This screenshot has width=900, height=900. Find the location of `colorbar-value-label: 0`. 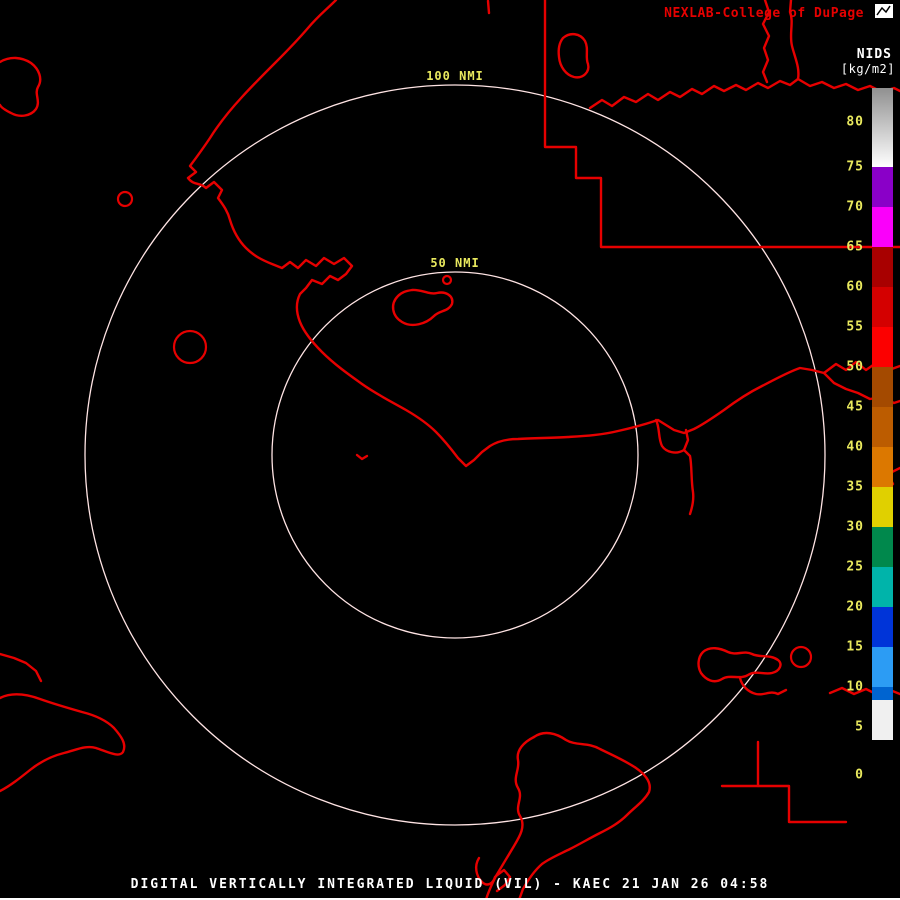

colorbar-value-label: 0 is located at coordinates (859, 775).